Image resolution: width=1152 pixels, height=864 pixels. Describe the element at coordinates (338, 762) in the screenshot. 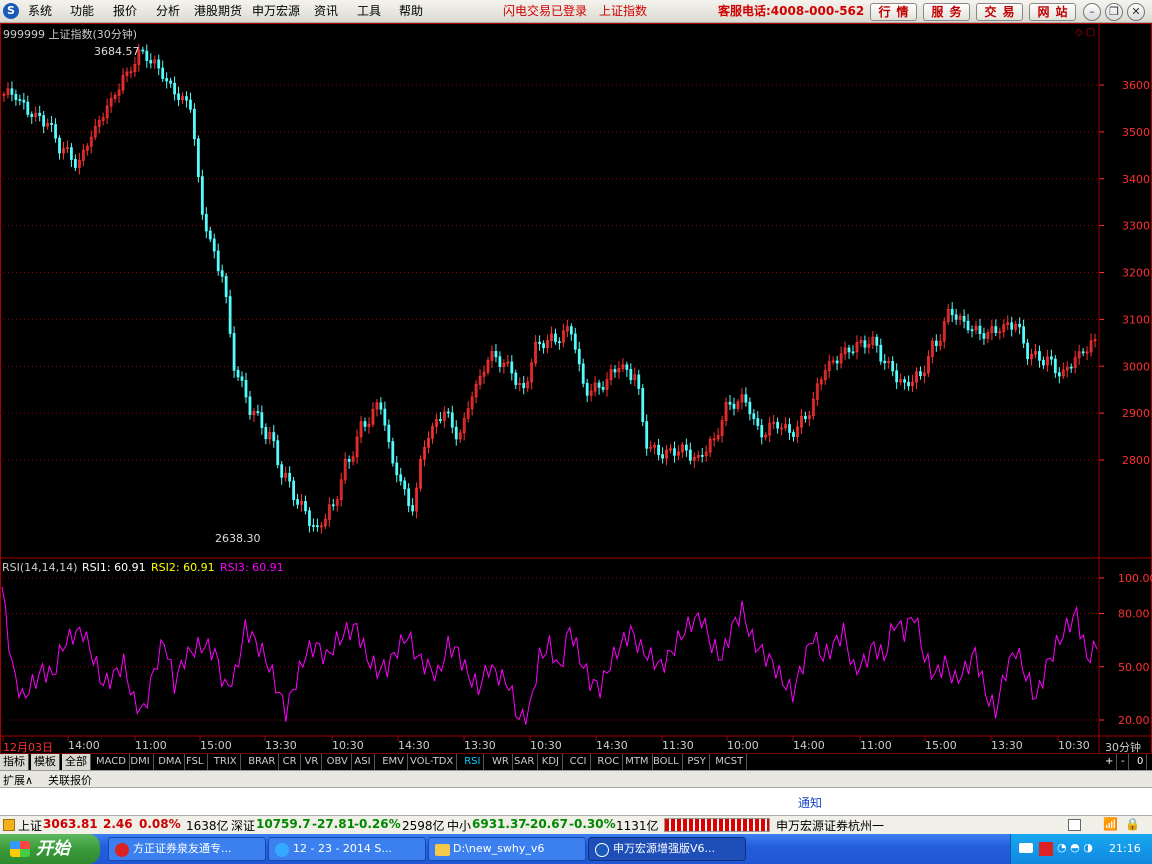

I see `indicator-tab-obv: OBV` at that location.